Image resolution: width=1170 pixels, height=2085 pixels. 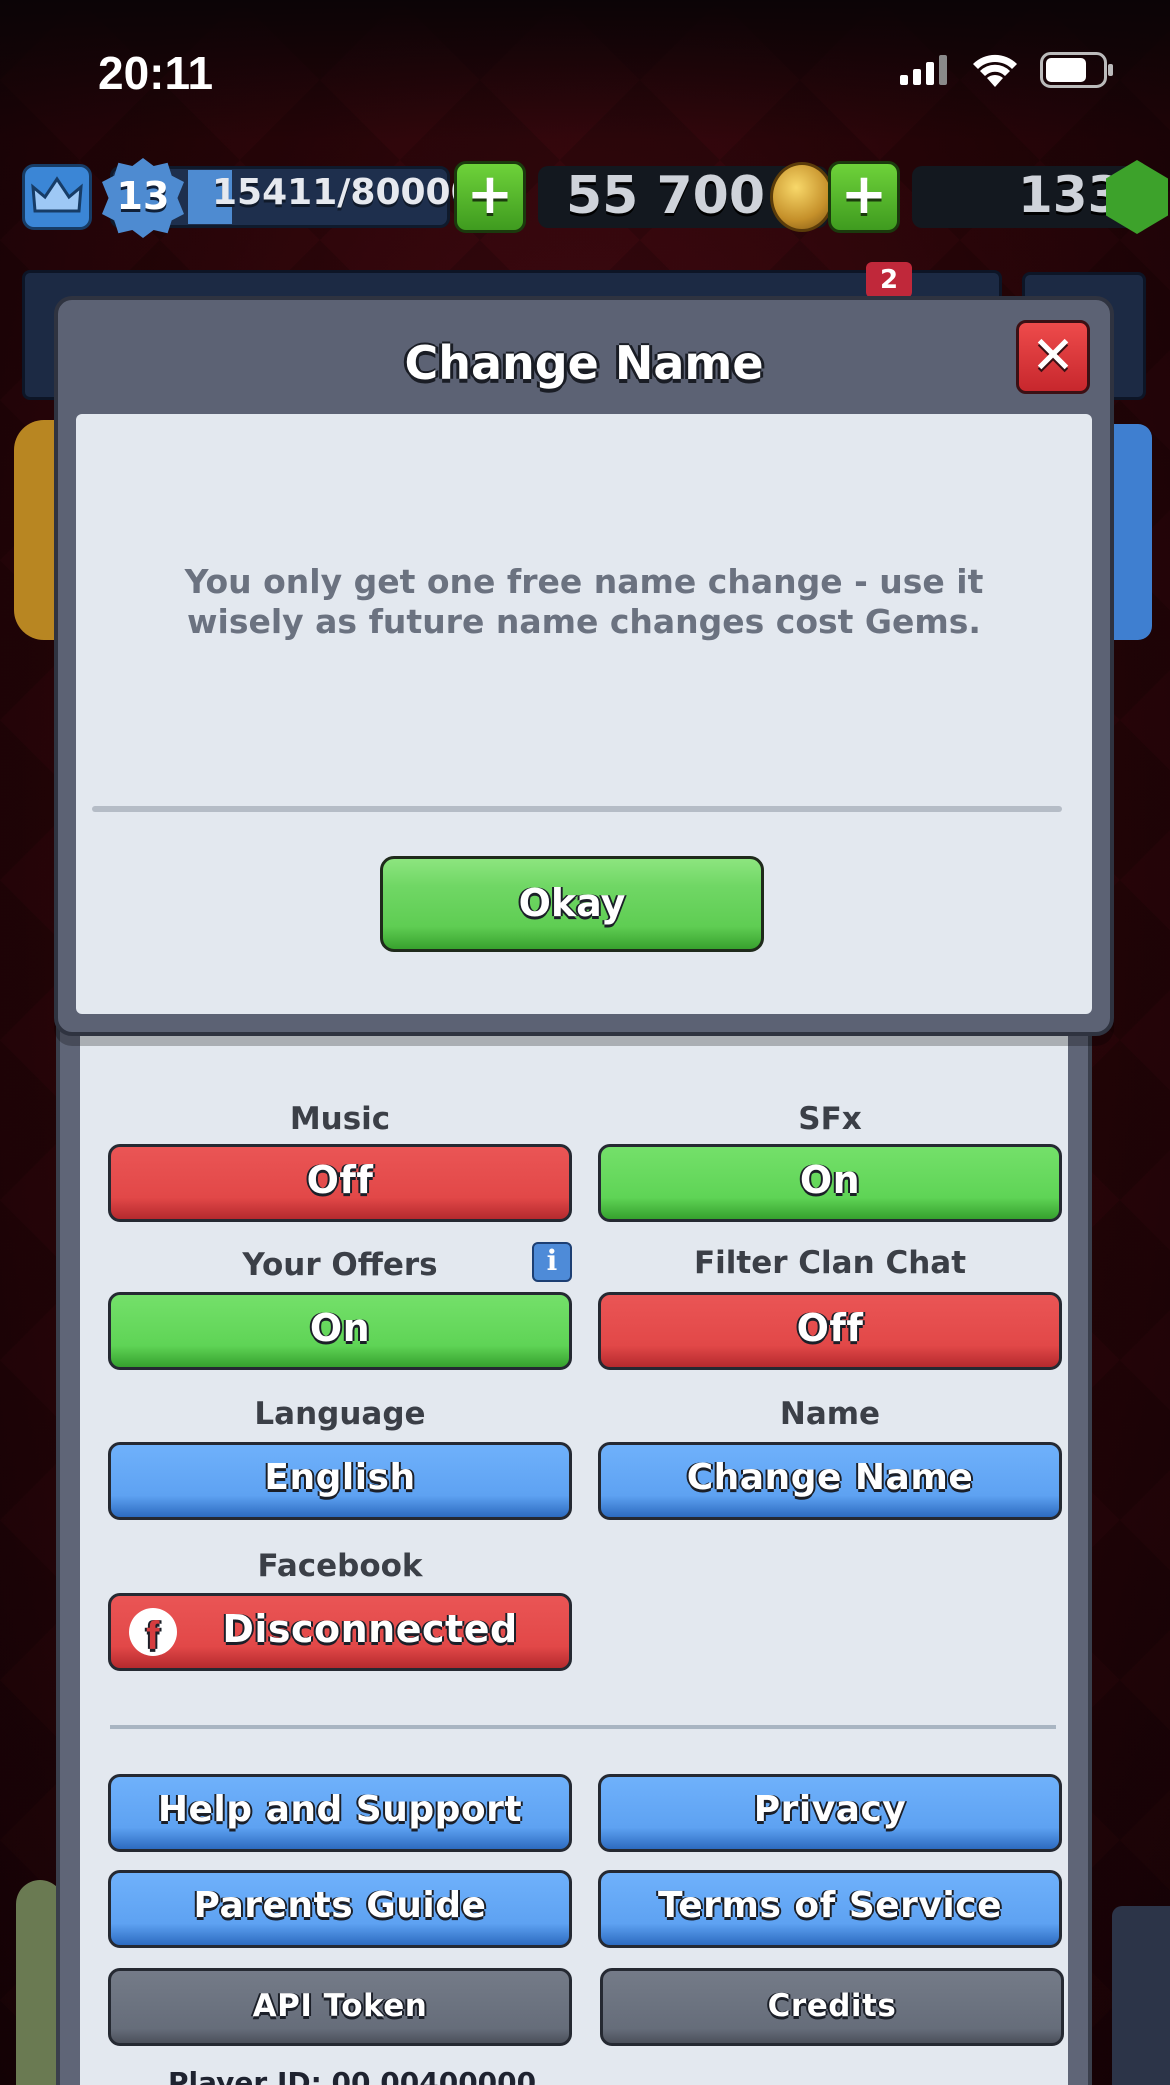 I want to click on sfx-label: SFx, so click(x=830, y=1119).